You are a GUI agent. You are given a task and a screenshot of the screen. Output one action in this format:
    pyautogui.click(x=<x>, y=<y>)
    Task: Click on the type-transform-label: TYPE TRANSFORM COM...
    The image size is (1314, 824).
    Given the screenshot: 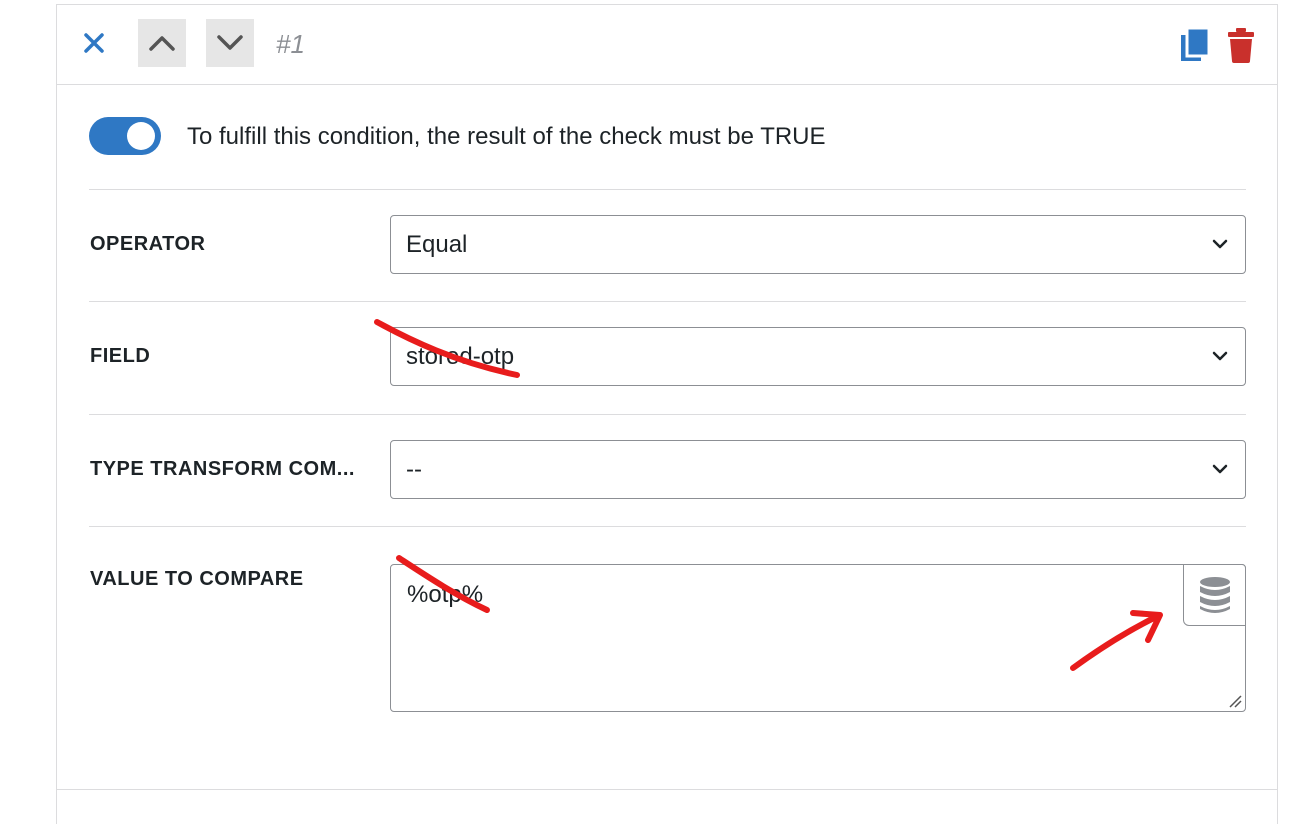 What is the action you would take?
    pyautogui.click(x=222, y=469)
    